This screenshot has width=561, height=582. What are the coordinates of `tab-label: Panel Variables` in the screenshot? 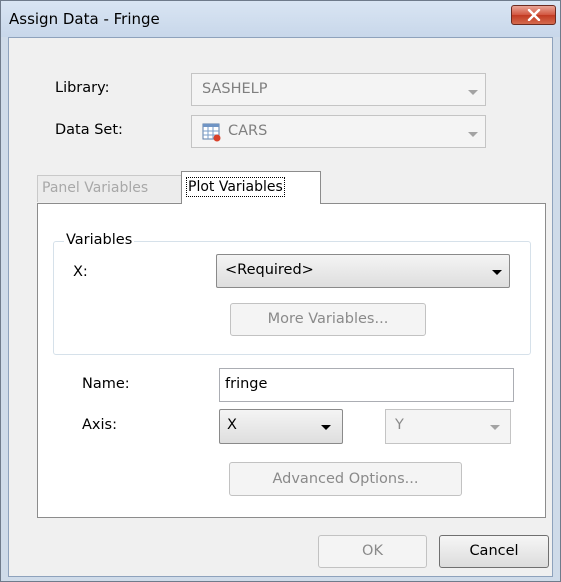 It's located at (95, 188).